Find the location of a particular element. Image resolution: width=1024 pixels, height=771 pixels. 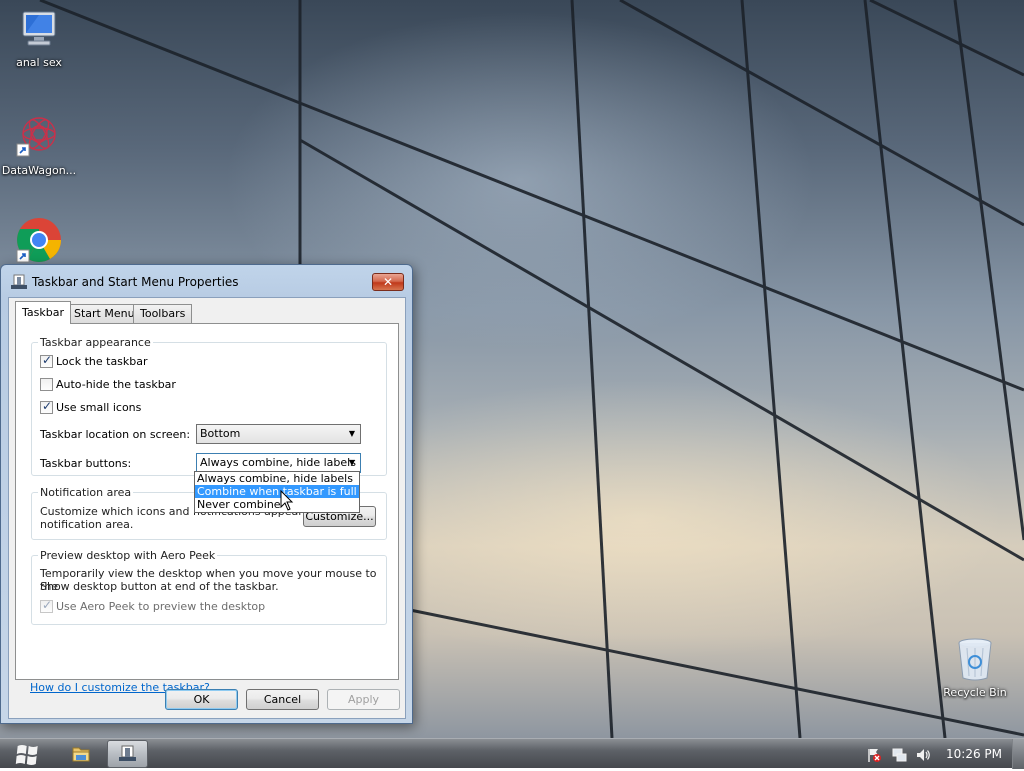

start-button is located at coordinates (28, 754).